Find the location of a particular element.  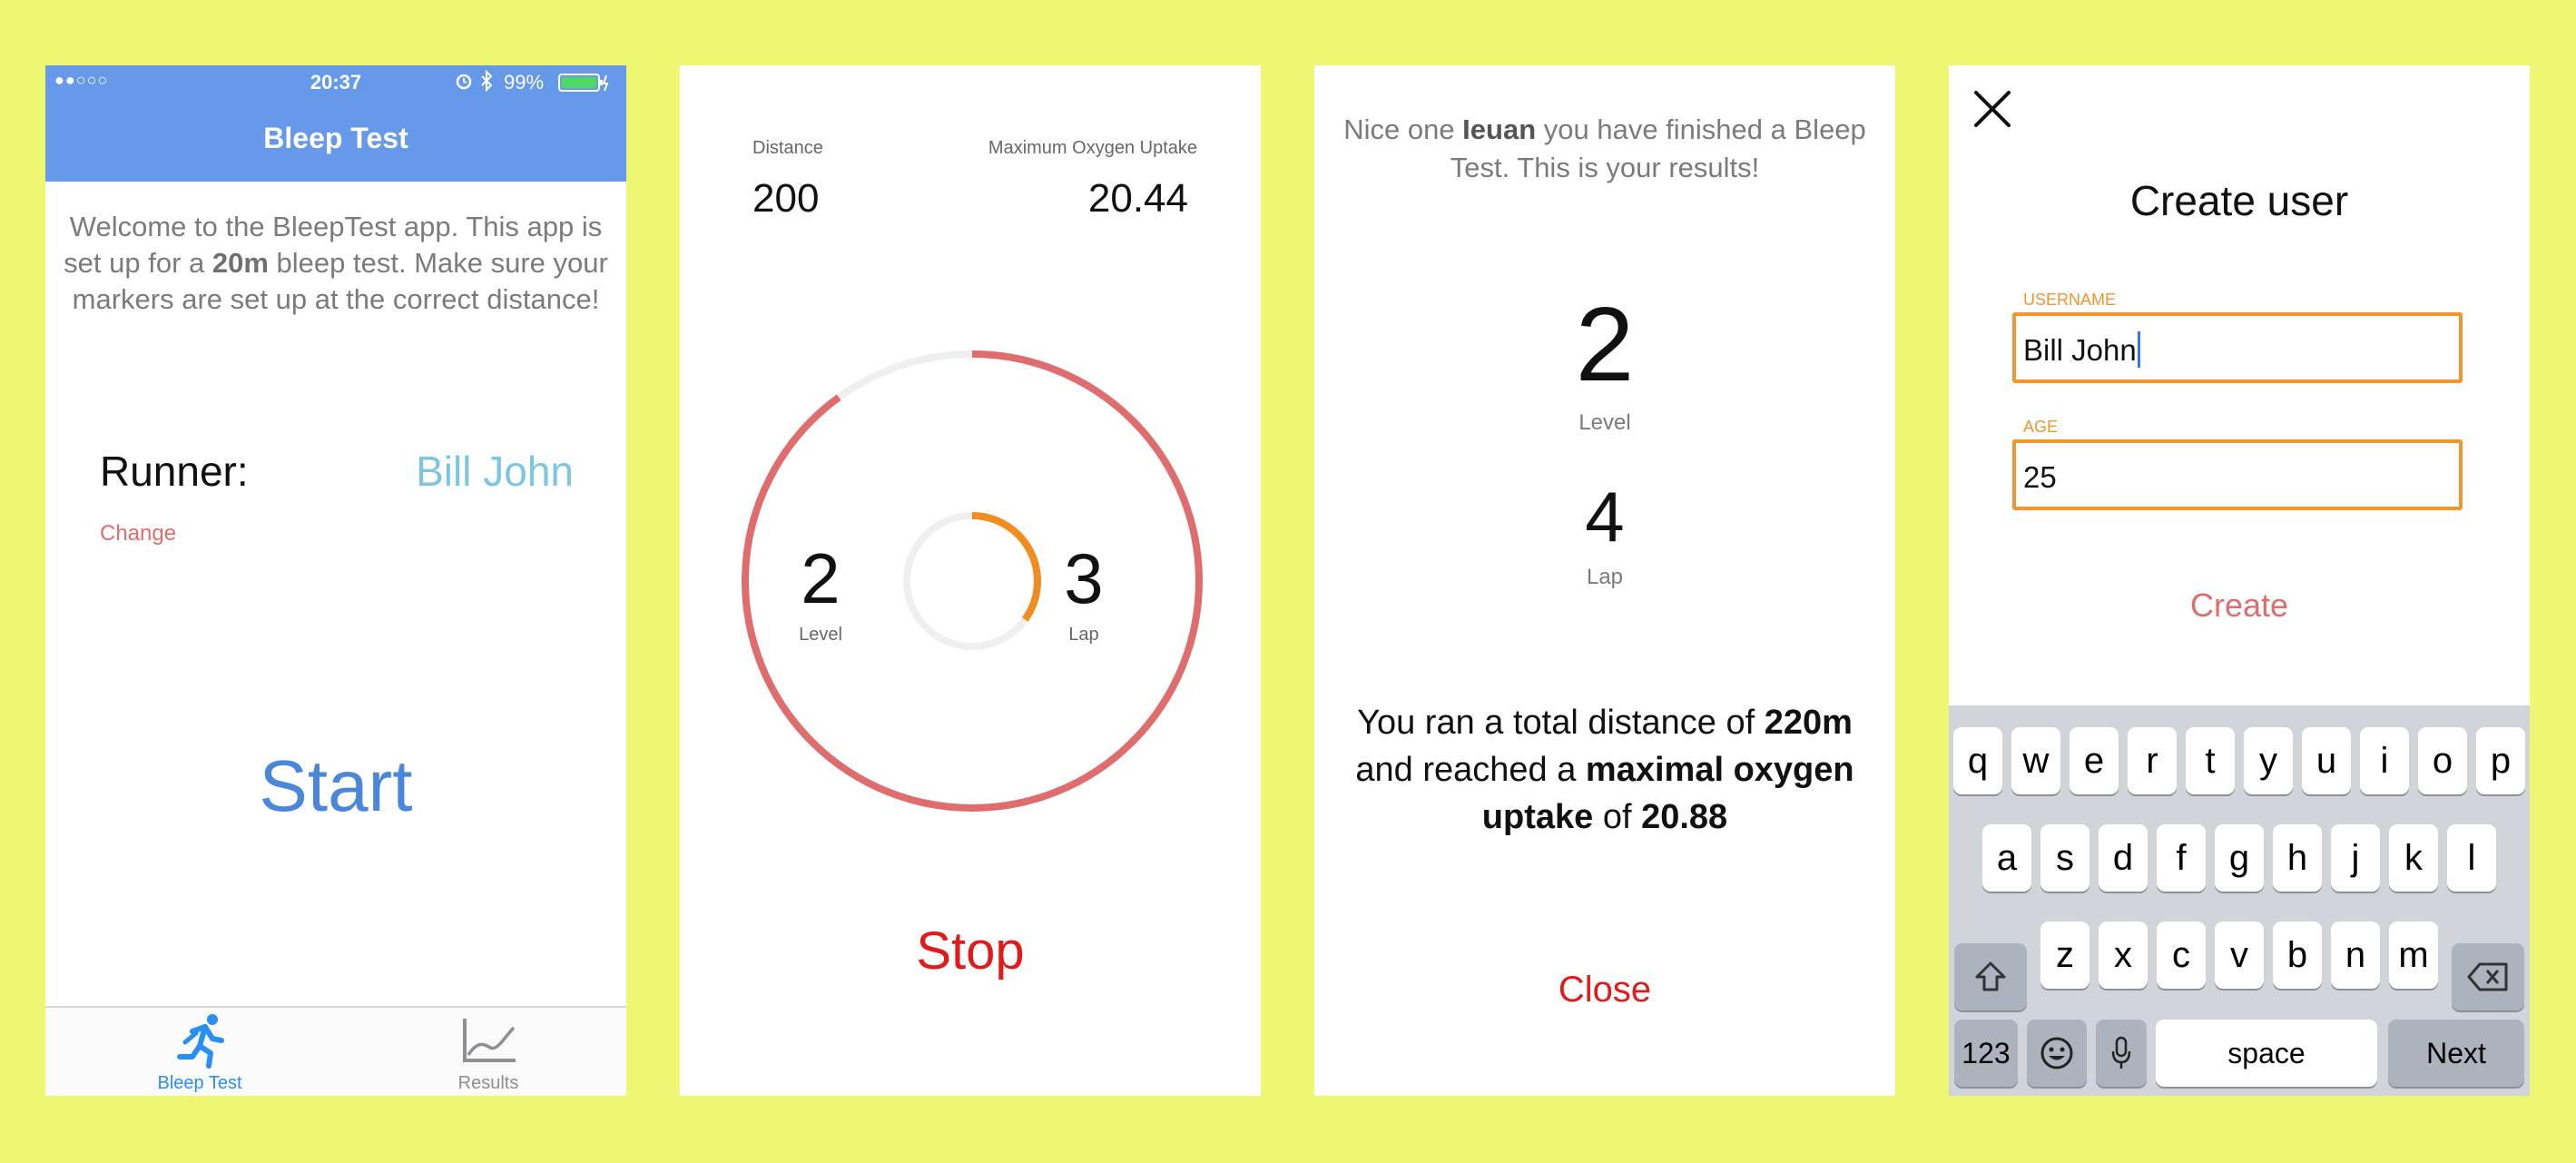

distance-label: Distance is located at coordinates (787, 148).